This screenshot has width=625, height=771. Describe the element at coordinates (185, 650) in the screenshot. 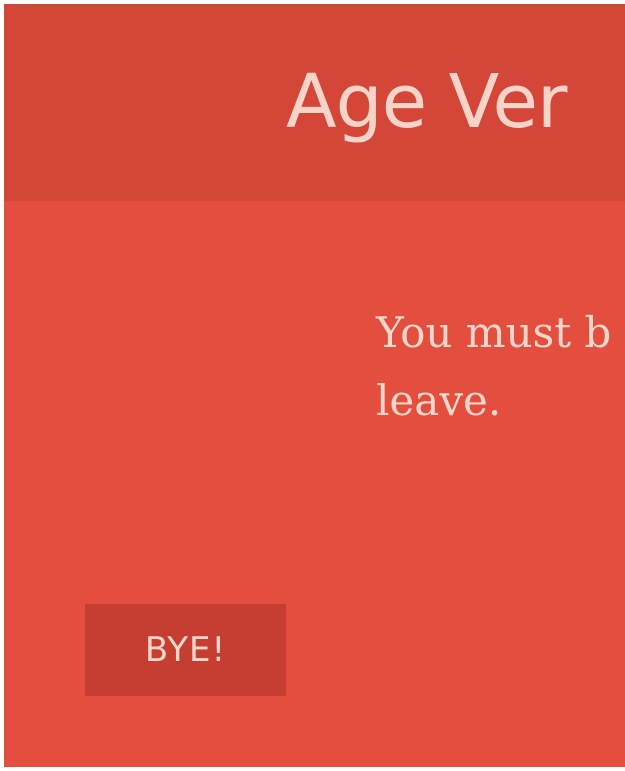

I see `bye-button: BYE!` at that location.